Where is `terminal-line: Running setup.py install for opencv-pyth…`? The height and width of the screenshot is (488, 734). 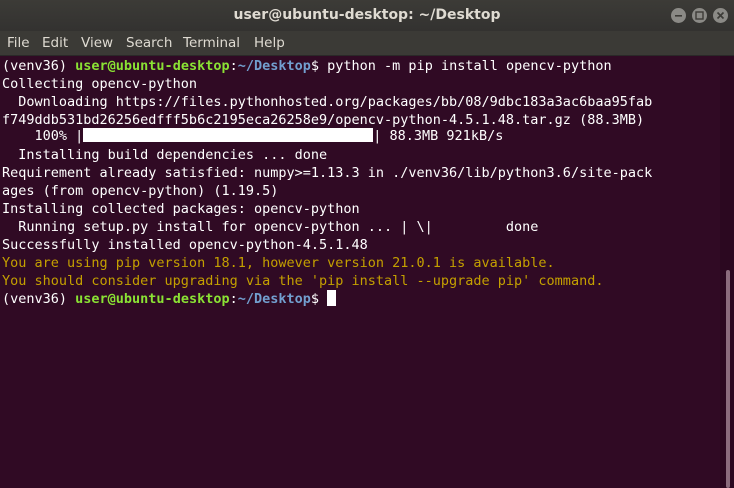 terminal-line: Running setup.py install for opencv-pyth… is located at coordinates (270, 227).